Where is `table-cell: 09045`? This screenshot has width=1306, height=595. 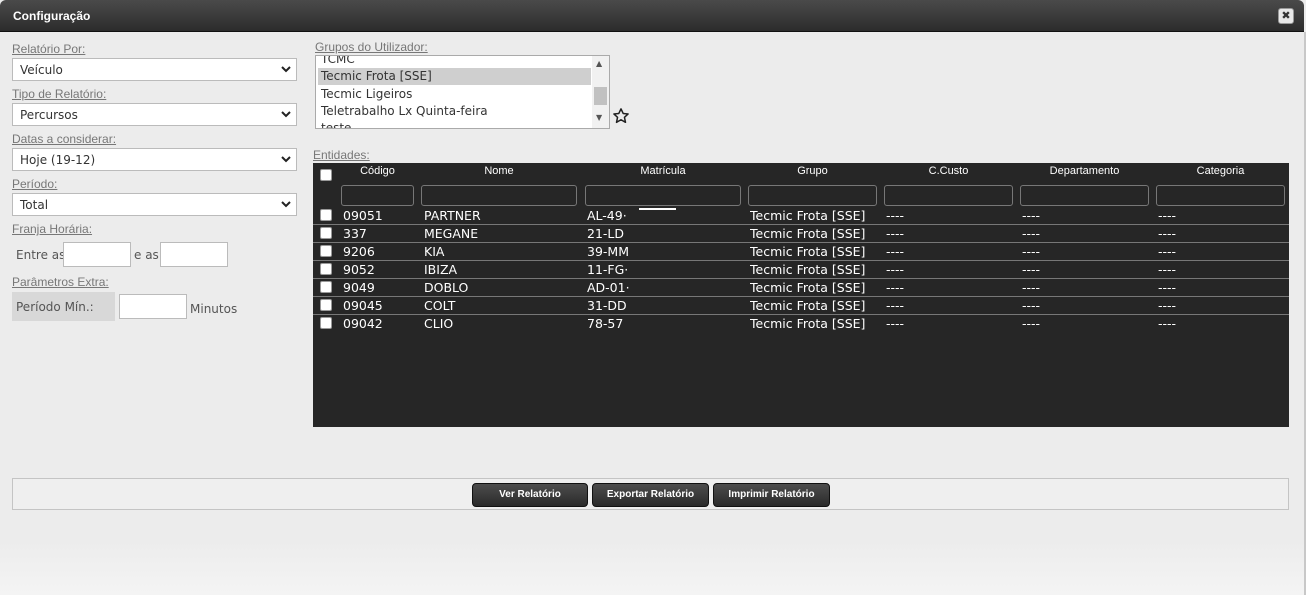 table-cell: 09045 is located at coordinates (363, 305).